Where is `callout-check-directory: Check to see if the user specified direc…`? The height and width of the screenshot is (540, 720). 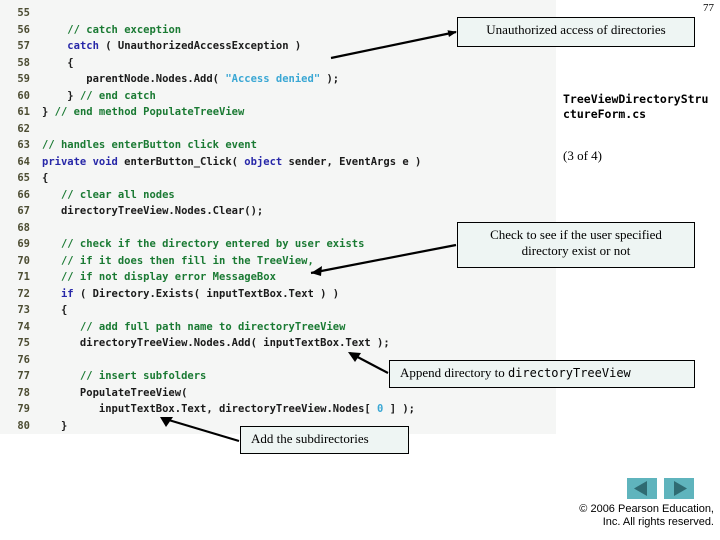 callout-check-directory: Check to see if the user specified direc… is located at coordinates (576, 245).